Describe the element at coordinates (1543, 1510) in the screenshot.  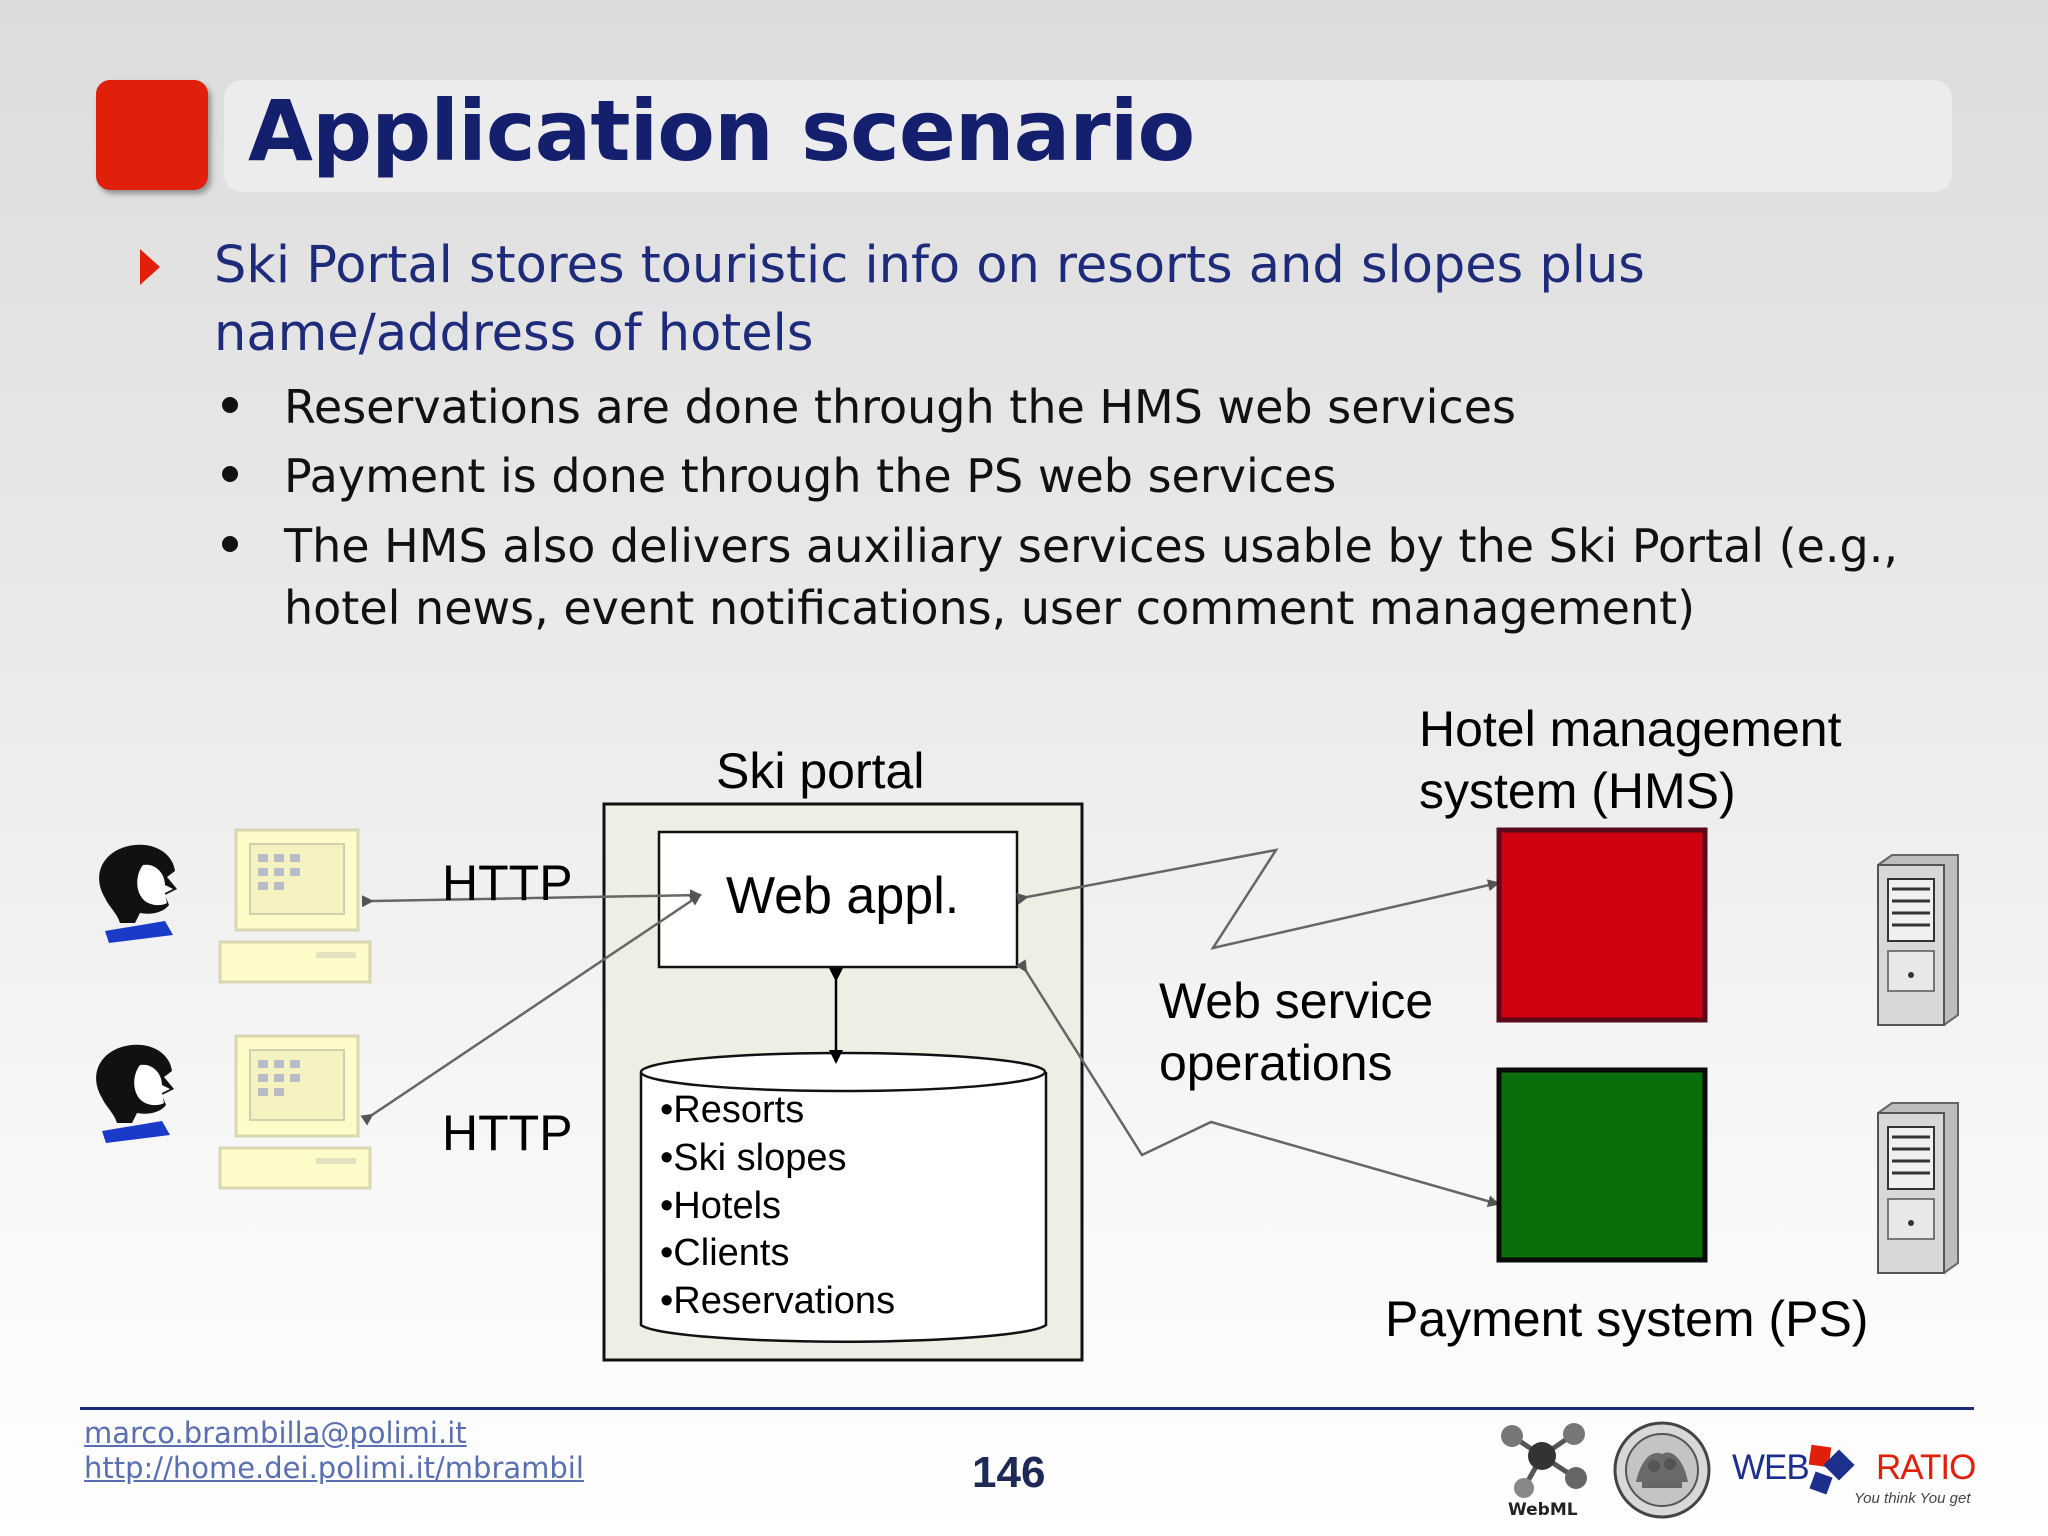
I see `webml-logo-text: WebML` at that location.